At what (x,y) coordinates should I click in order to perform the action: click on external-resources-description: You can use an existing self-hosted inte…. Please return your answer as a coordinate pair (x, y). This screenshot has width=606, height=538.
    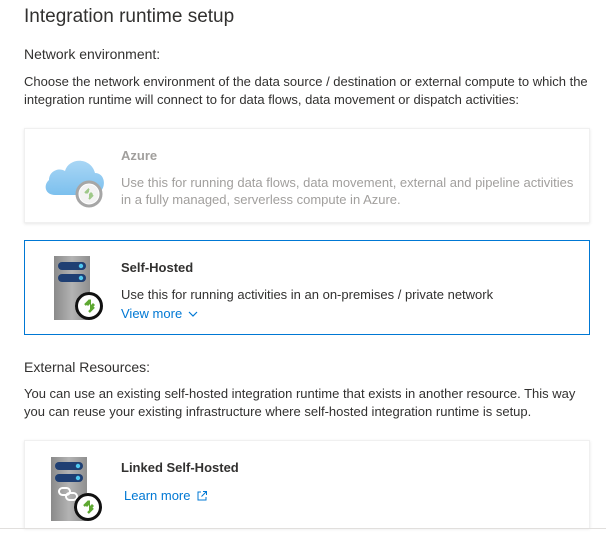
    Looking at the image, I should click on (300, 402).